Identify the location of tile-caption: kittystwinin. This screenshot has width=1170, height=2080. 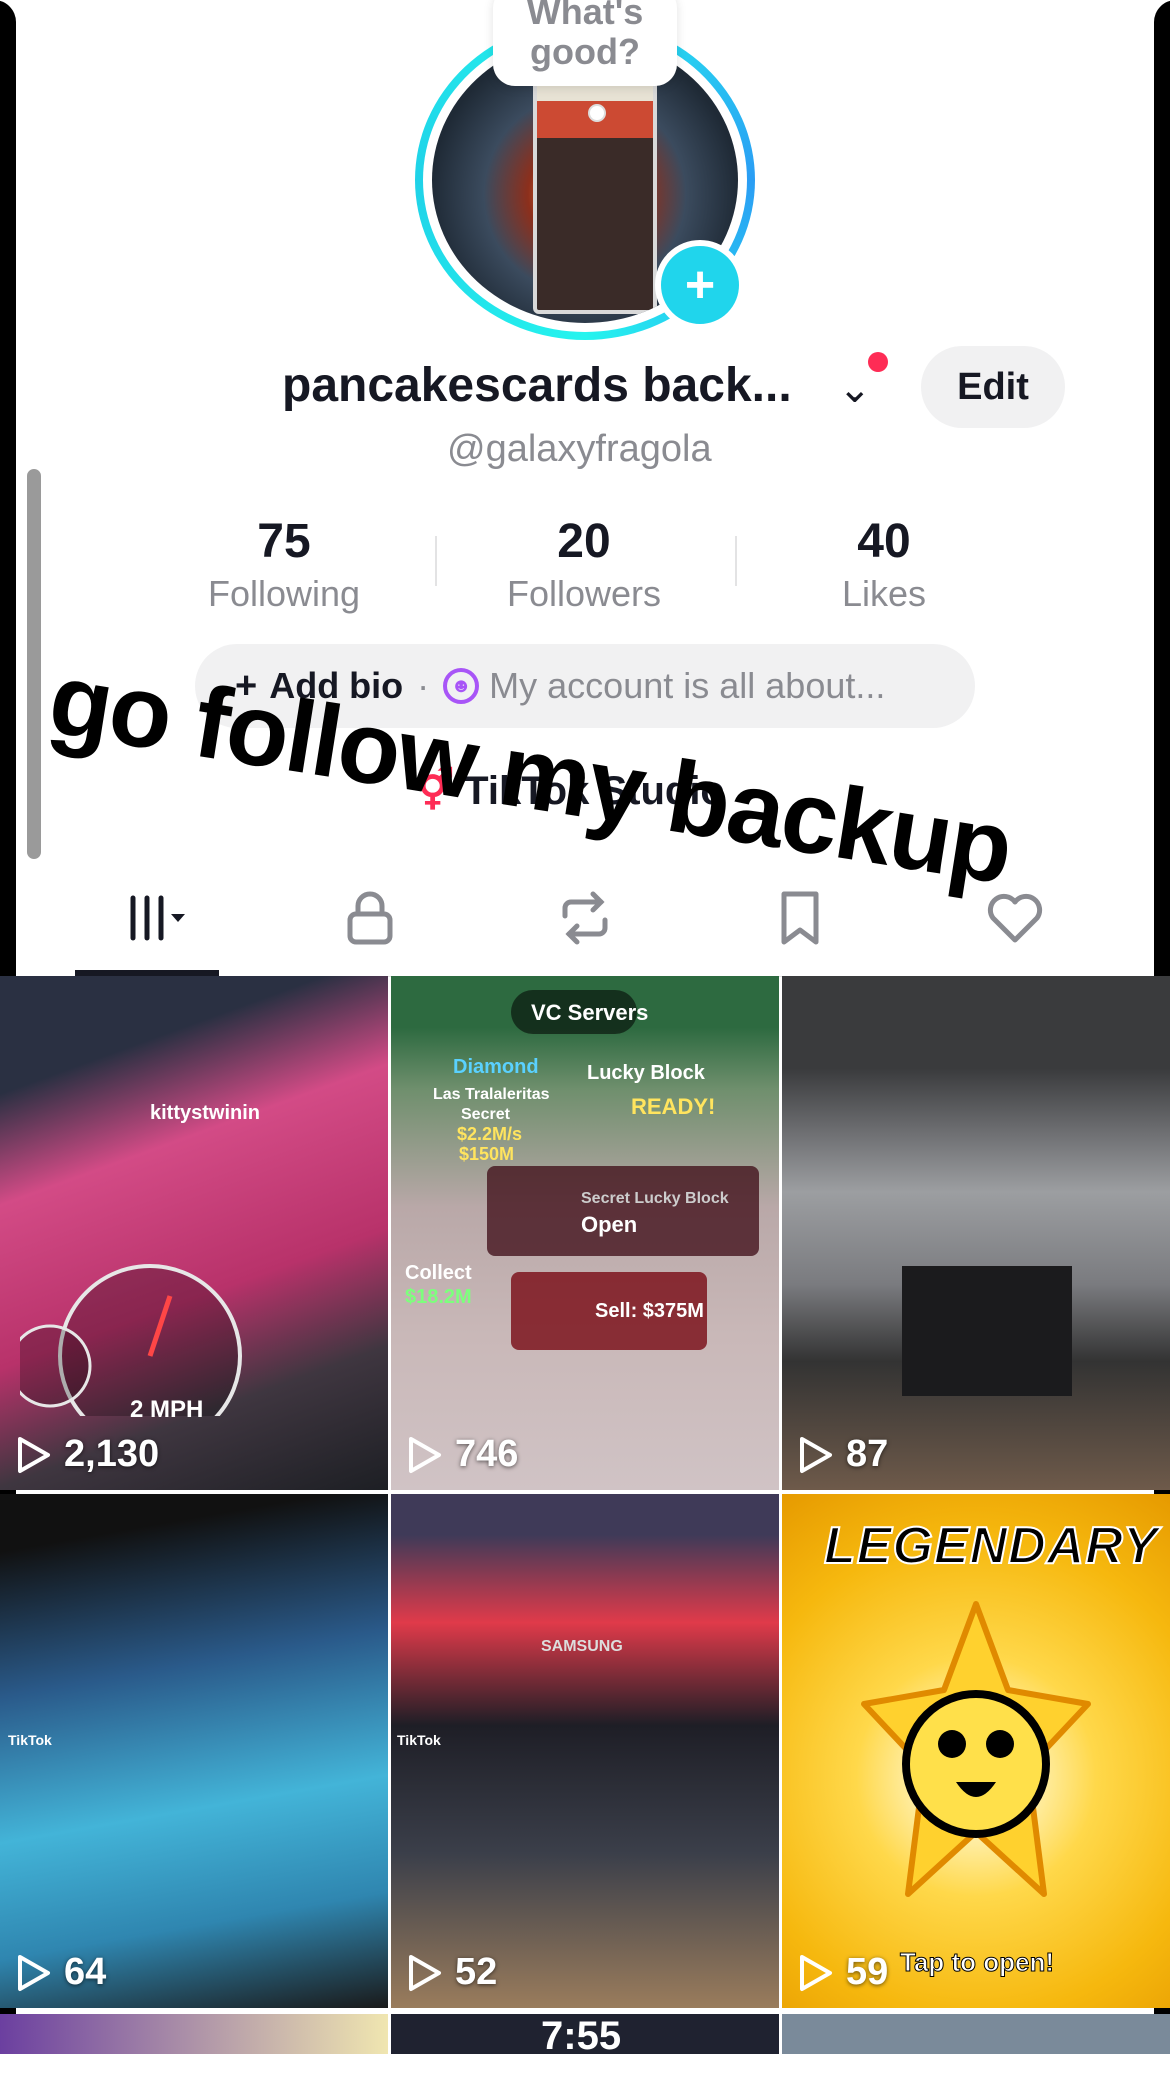
(205, 1113).